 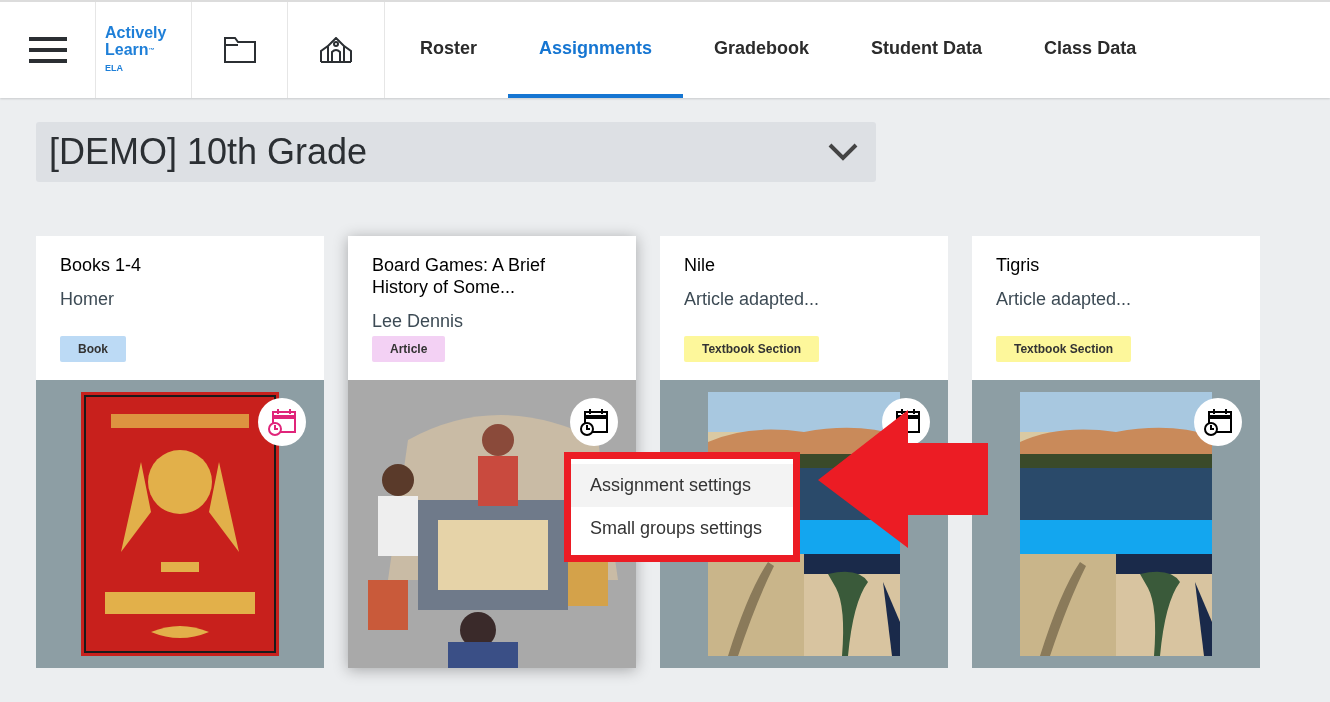 What do you see at coordinates (239, 50) in the screenshot?
I see `folder-icon` at bounding box center [239, 50].